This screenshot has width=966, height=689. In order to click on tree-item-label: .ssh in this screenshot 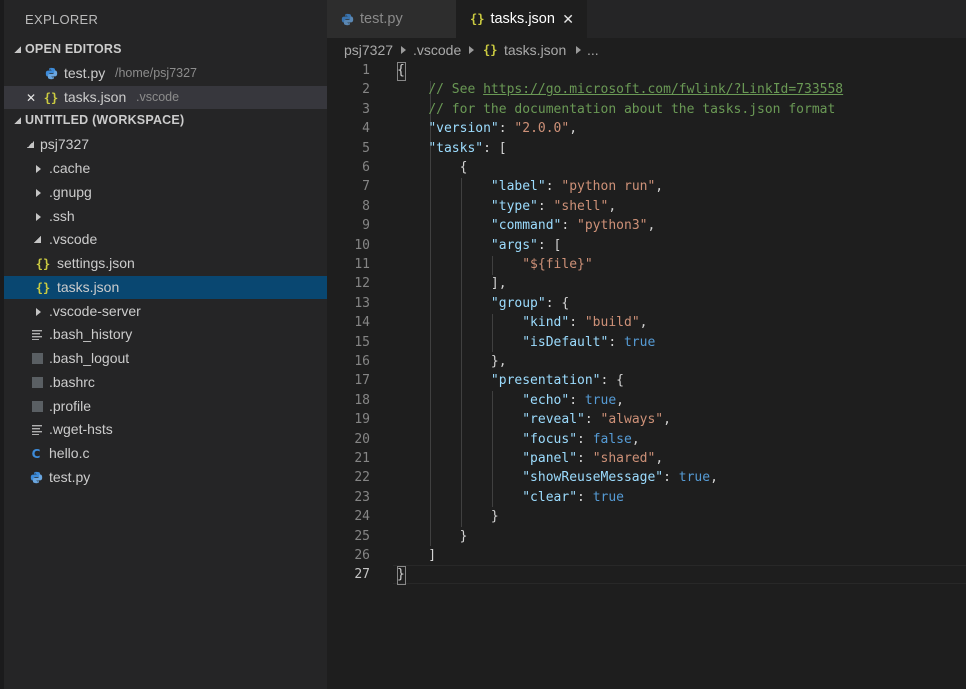, I will do `click(62, 216)`.